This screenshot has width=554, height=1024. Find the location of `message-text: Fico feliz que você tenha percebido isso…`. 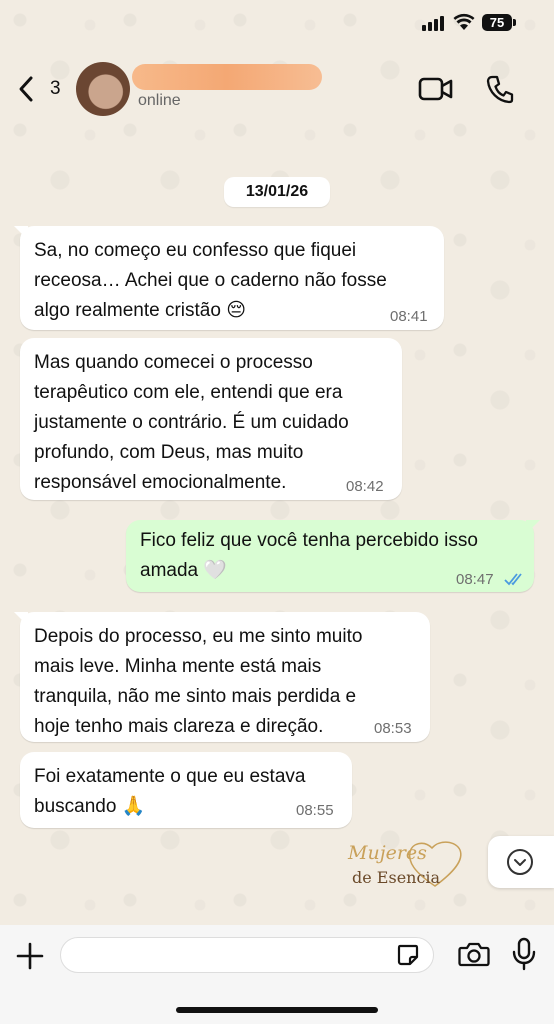

message-text: Fico feliz que você tenha percebido isso… is located at coordinates (309, 555).